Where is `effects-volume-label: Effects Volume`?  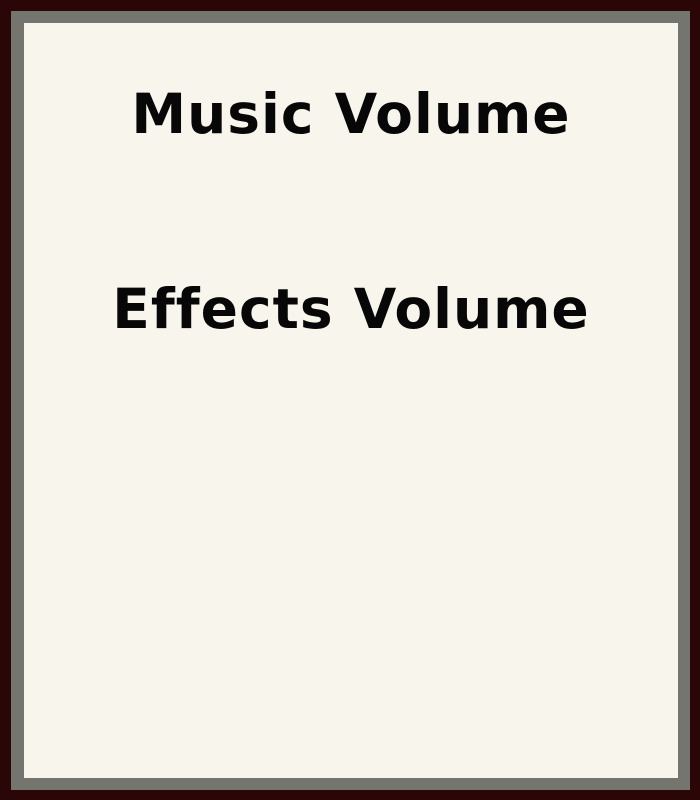 effects-volume-label: Effects Volume is located at coordinates (351, 309).